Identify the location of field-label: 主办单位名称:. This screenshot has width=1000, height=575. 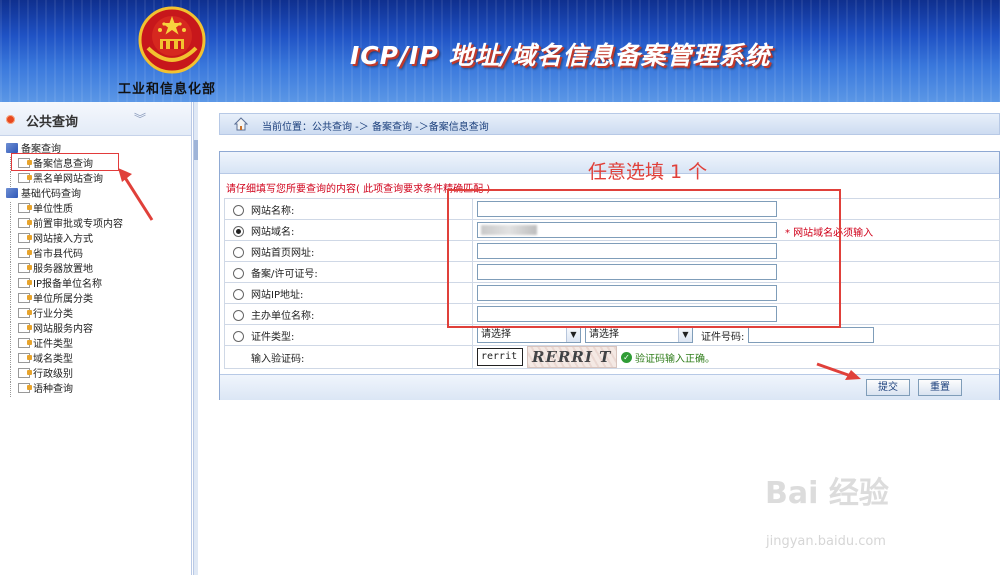
(283, 316).